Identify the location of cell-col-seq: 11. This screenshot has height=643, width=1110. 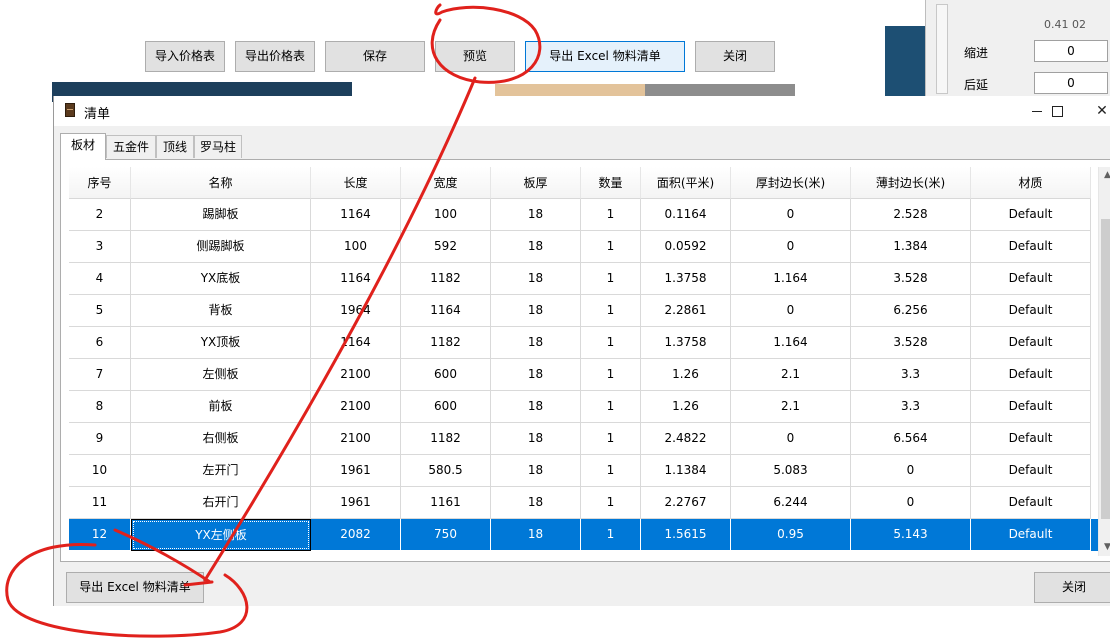
(100, 503).